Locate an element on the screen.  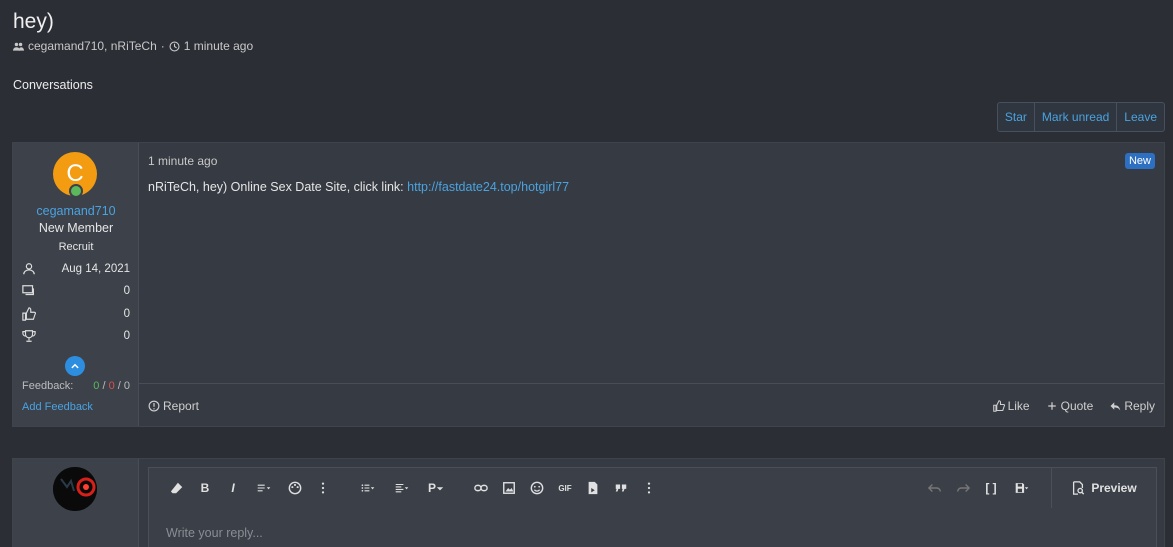
preview-button: Preview is located at coordinates (1103, 488).